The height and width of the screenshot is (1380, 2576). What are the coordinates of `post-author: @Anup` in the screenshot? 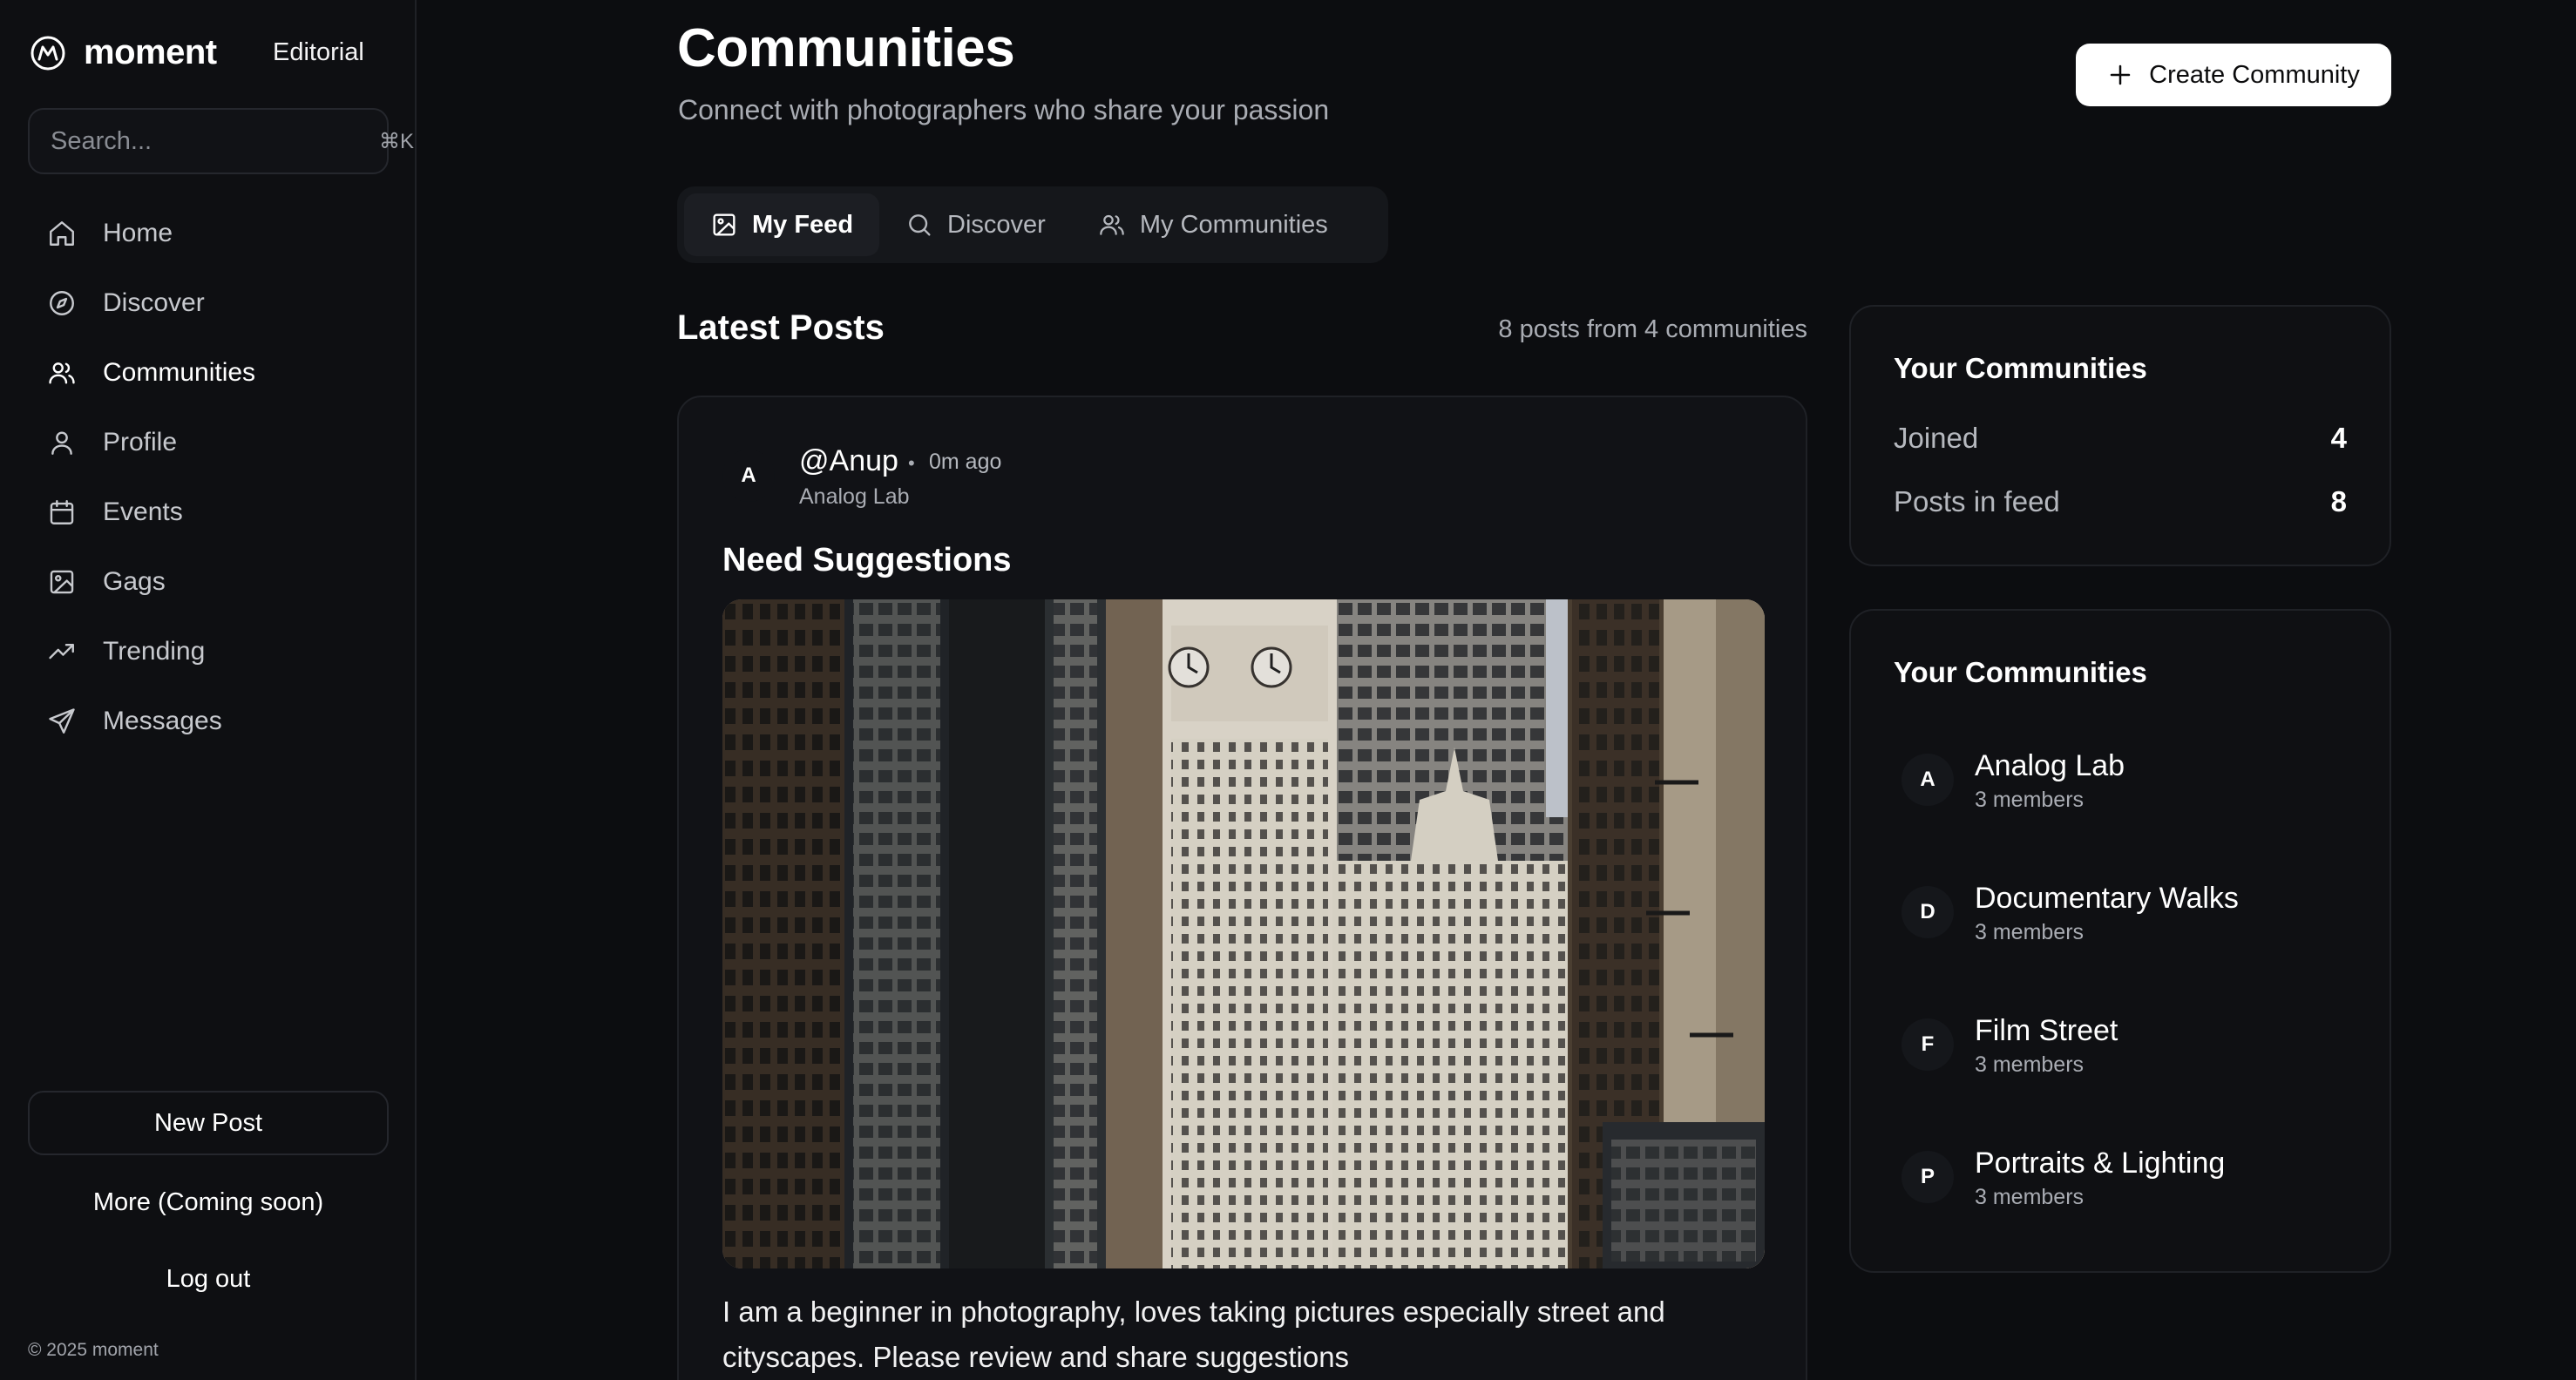 It's located at (849, 461).